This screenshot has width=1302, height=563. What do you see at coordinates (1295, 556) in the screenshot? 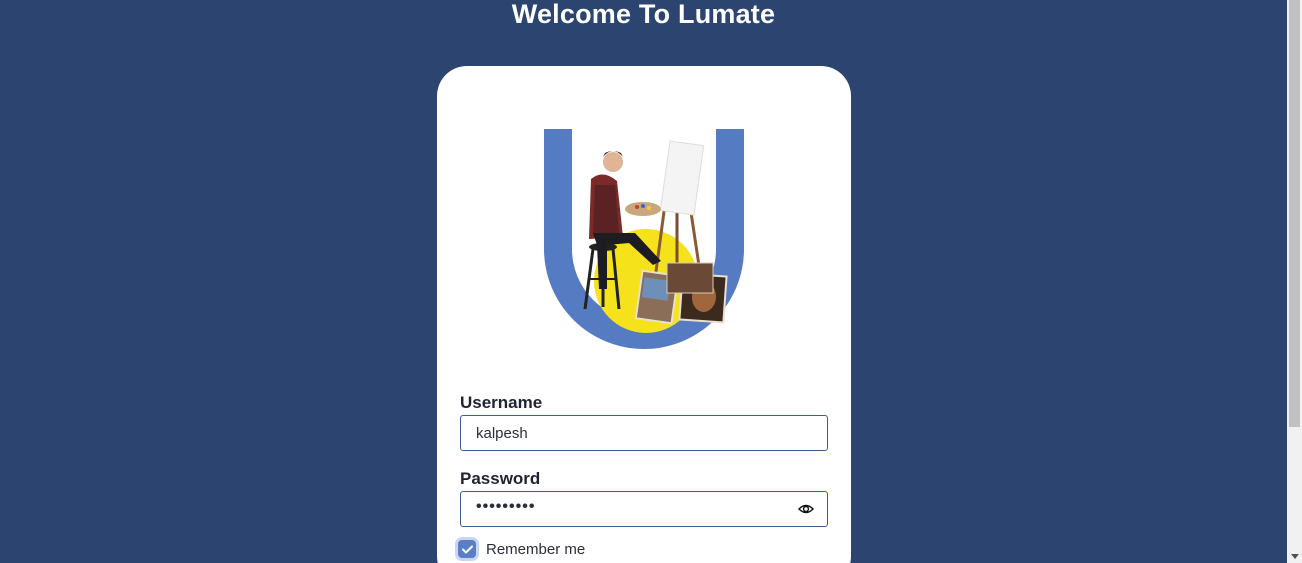
I see `scroll-down-arrow-icon` at bounding box center [1295, 556].